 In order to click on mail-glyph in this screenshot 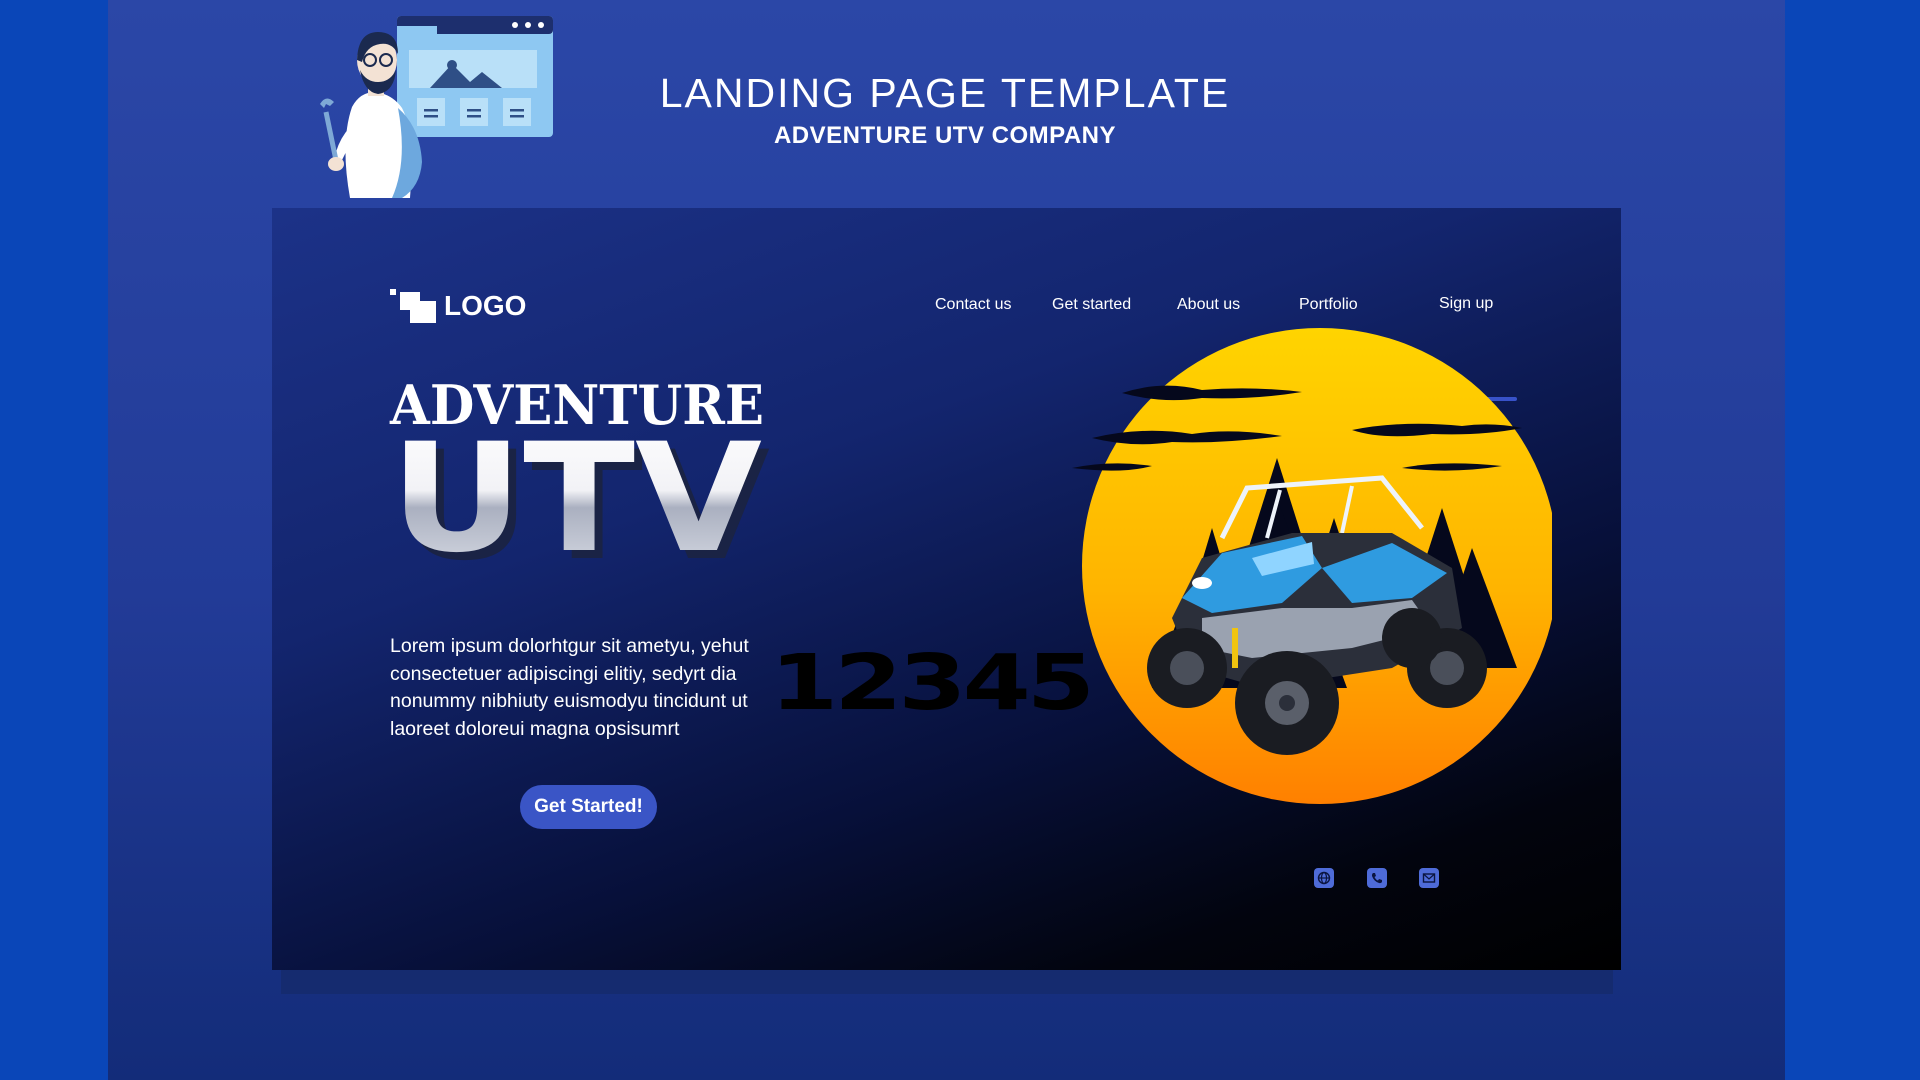, I will do `click(1429, 878)`.